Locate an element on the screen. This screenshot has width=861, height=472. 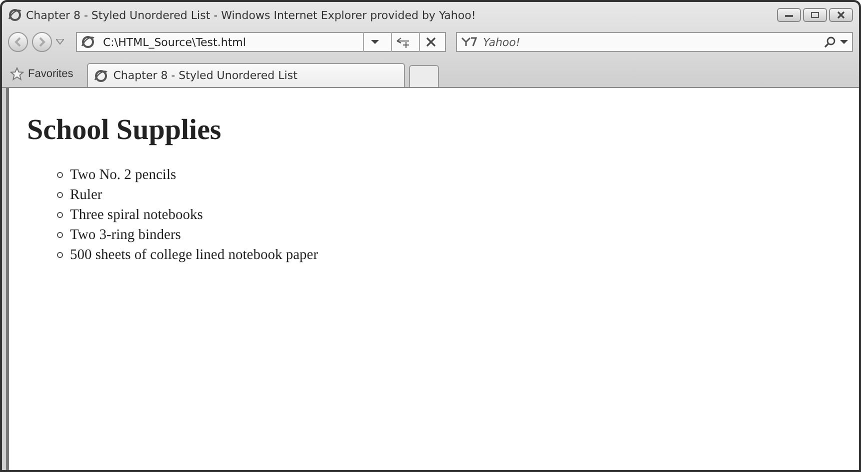
dropdown-icon is located at coordinates (844, 42).